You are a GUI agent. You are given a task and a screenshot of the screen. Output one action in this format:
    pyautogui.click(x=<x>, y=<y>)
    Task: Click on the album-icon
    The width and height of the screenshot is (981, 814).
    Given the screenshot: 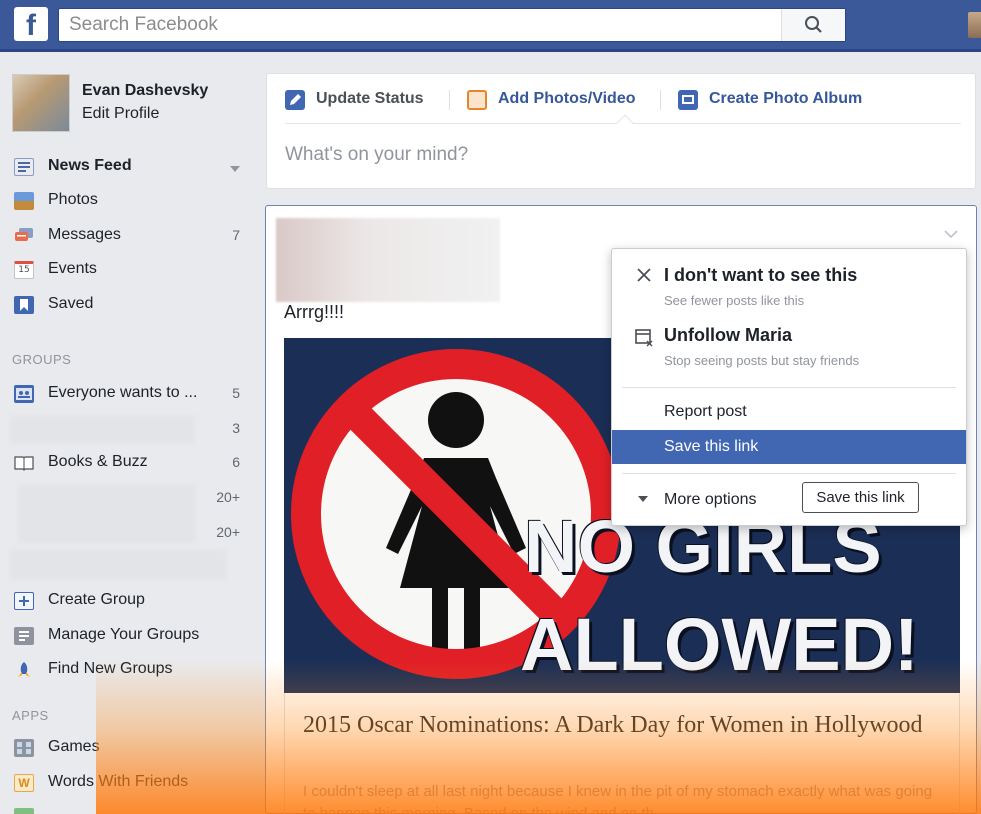 What is the action you would take?
    pyautogui.click(x=688, y=100)
    